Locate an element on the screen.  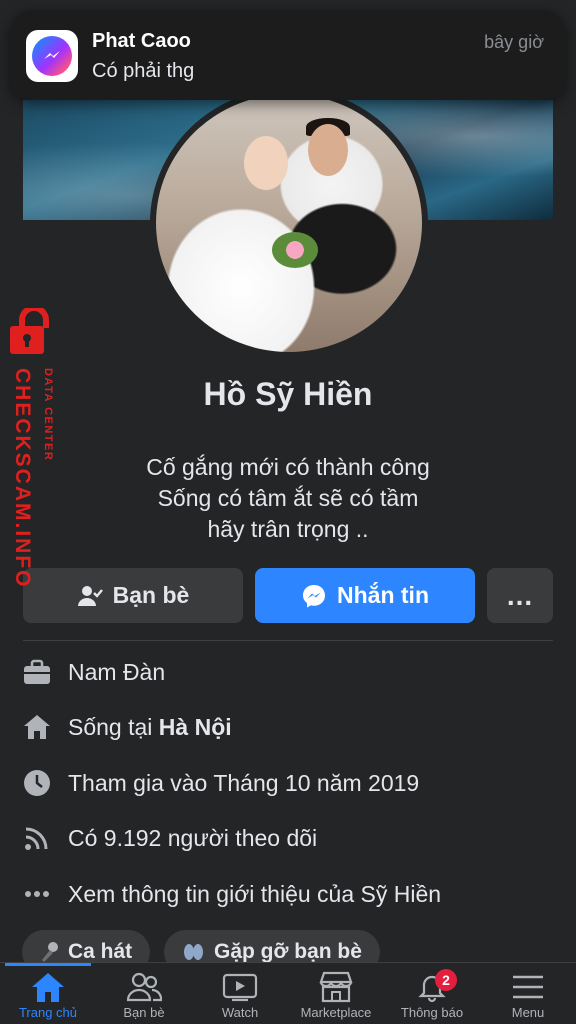
tab-home: Trang chủ is located at coordinates (48, 996).